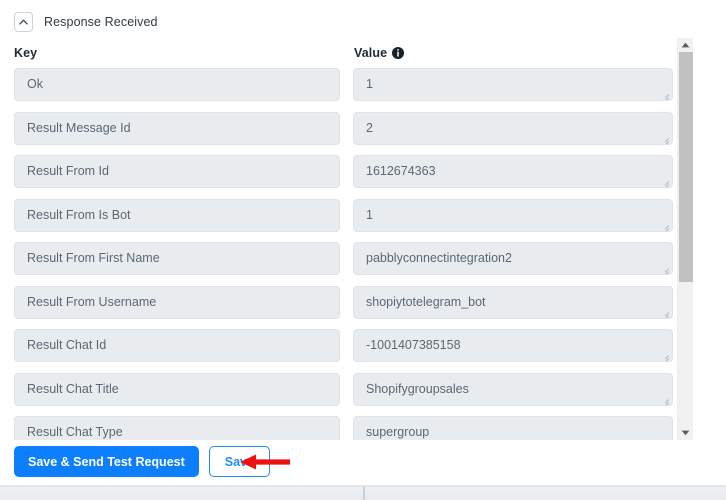 This screenshot has width=726, height=500. Describe the element at coordinates (177, 84) in the screenshot. I see `key-field: Ok` at that location.